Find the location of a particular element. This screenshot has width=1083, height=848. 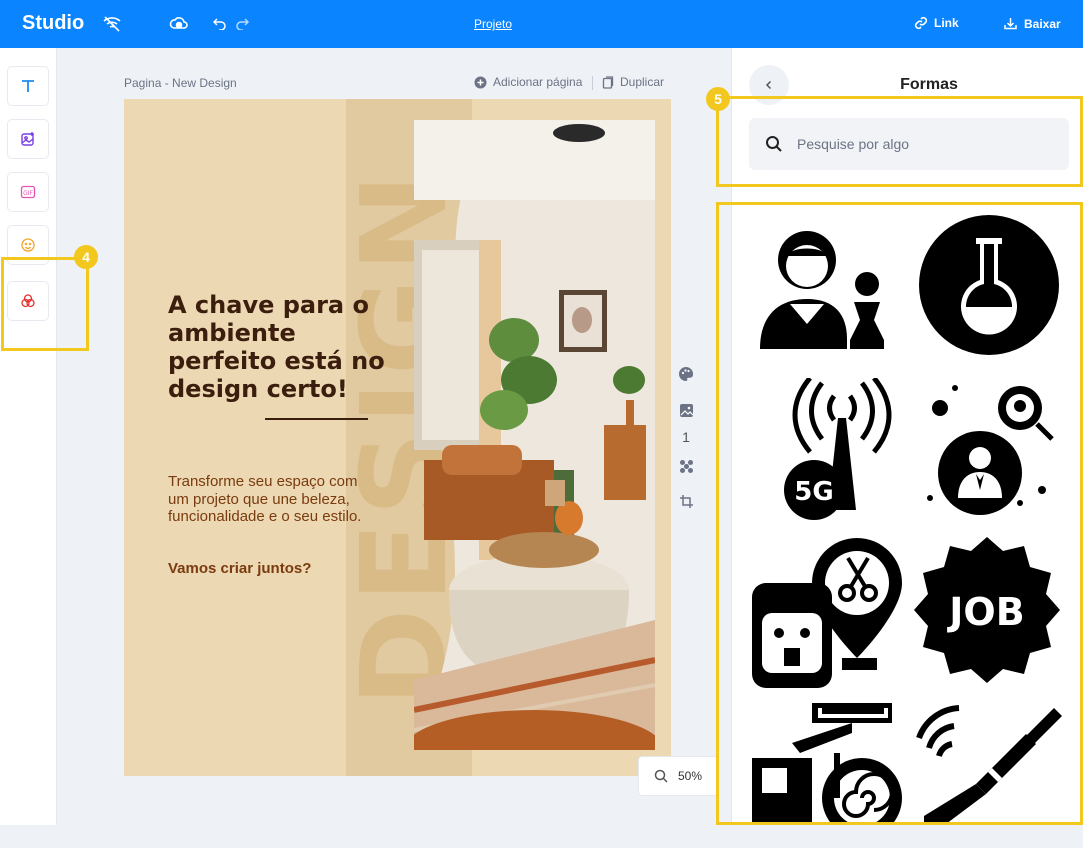

app-logo: Studio is located at coordinates (53, 23).